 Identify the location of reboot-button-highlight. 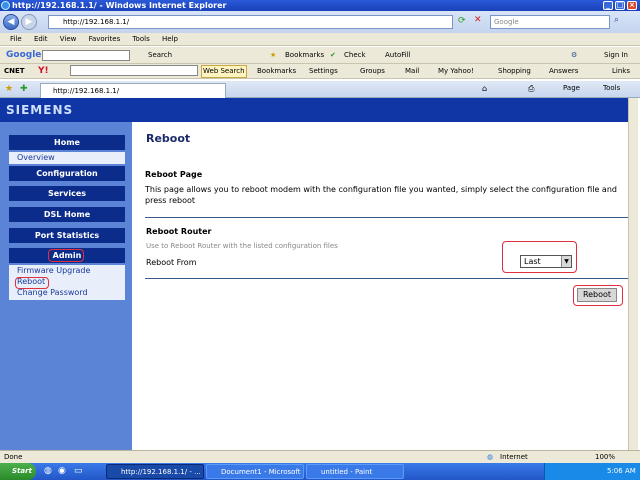
(598, 295).